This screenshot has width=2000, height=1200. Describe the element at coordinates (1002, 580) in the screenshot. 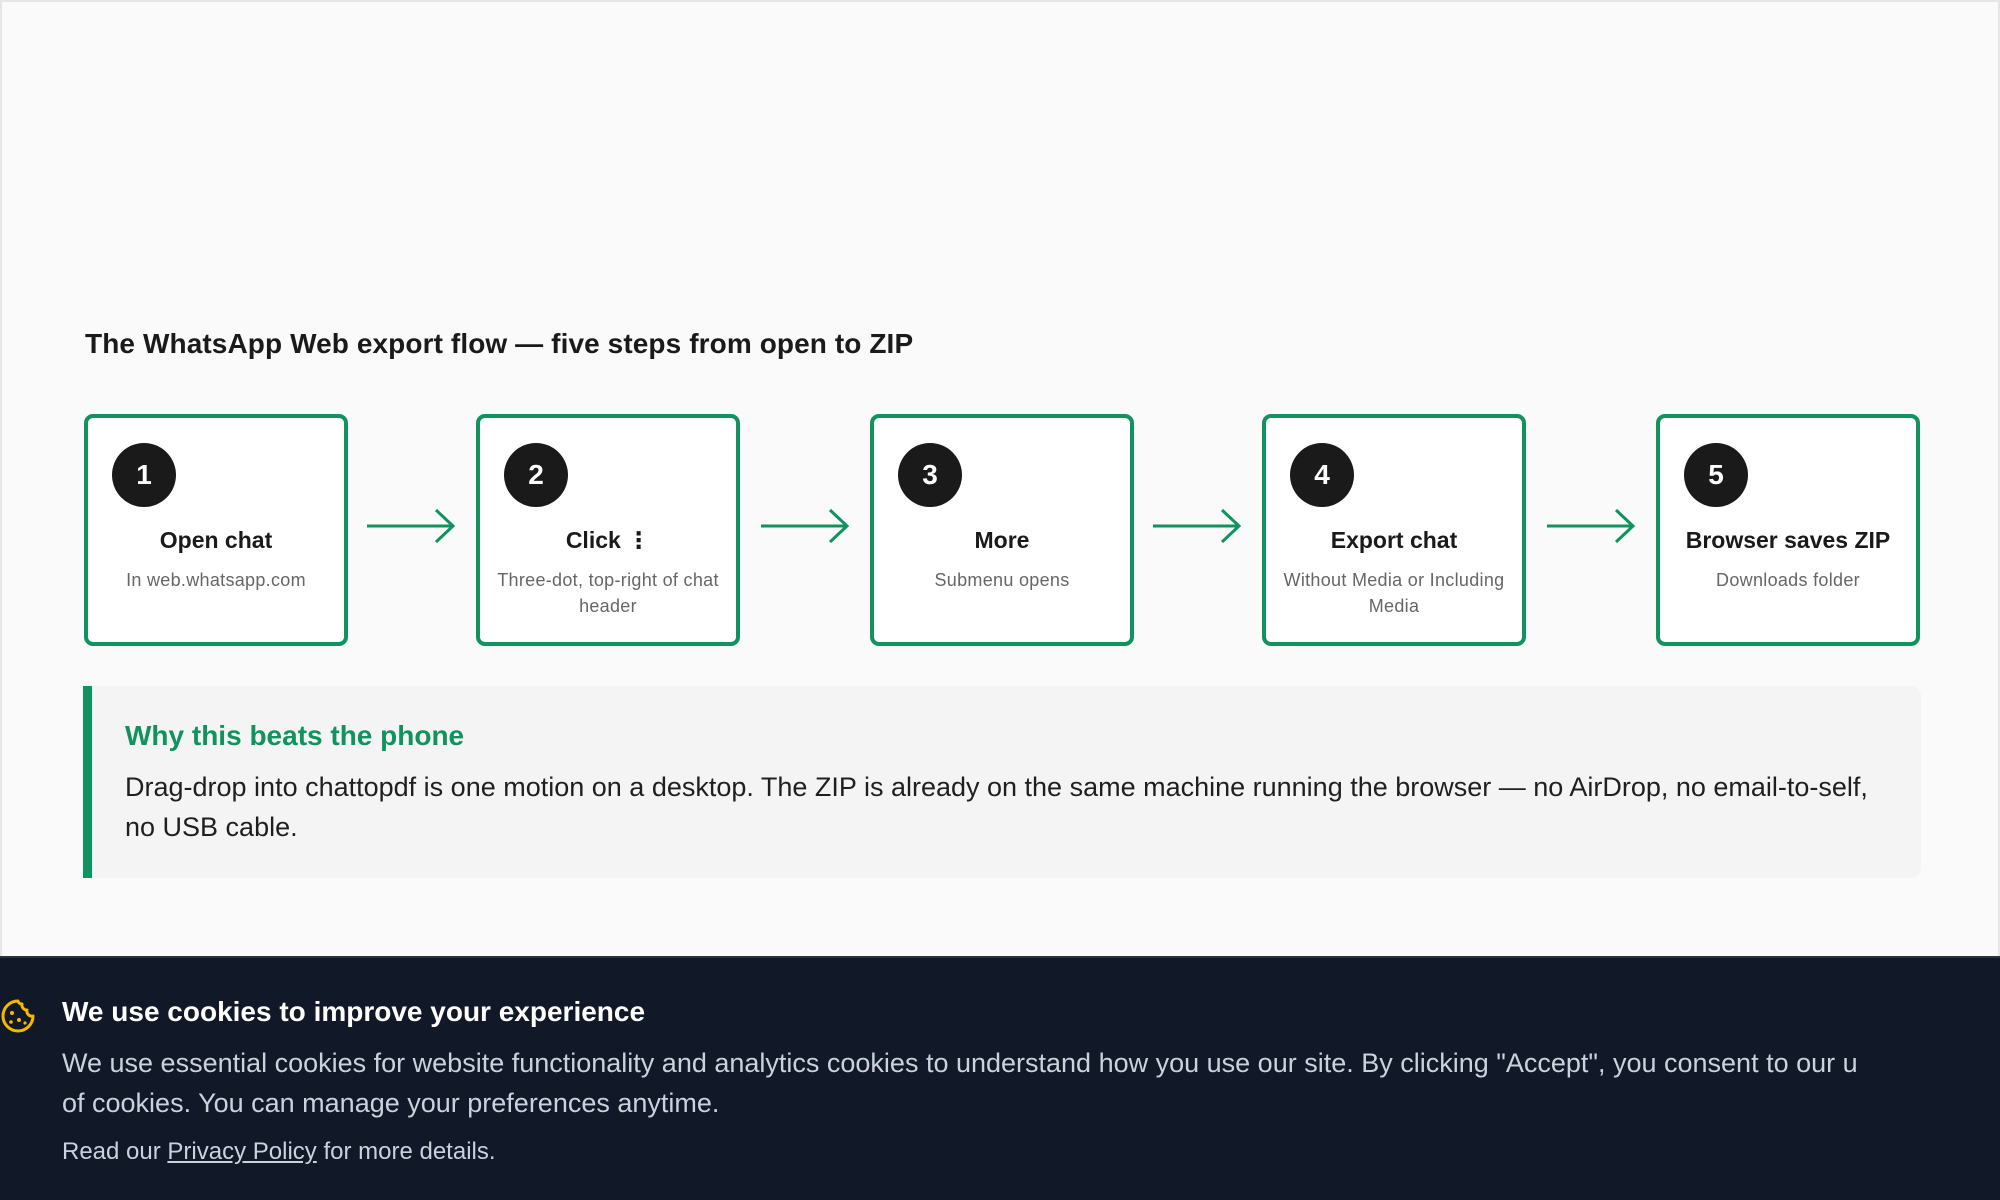

I see `step-subtitle: Submenu opens` at that location.